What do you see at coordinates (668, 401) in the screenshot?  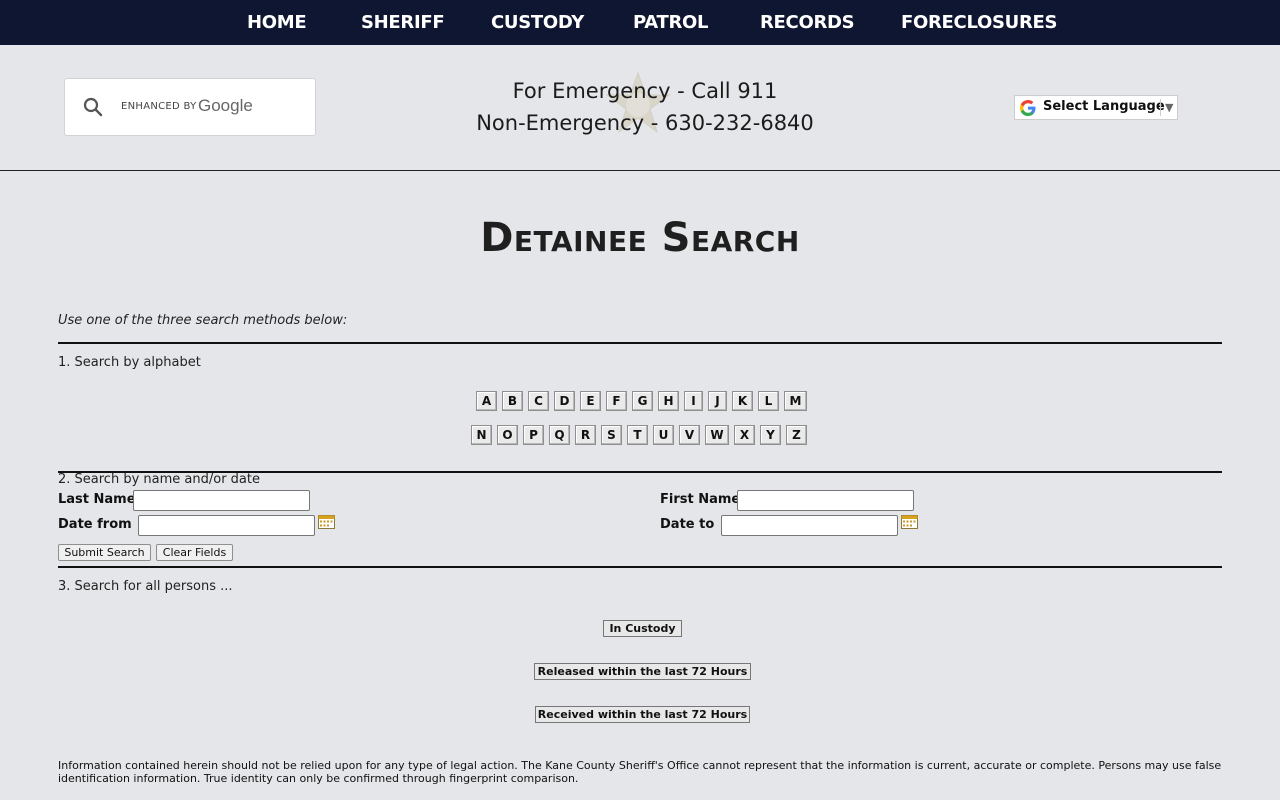 I see `letter-button-h: H` at bounding box center [668, 401].